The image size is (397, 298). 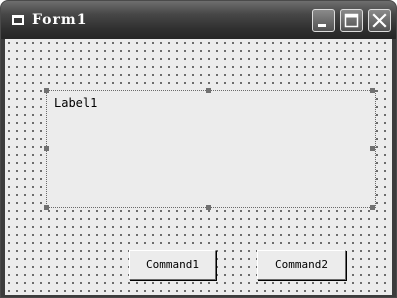 I want to click on label-caption: Label1, so click(x=76, y=103).